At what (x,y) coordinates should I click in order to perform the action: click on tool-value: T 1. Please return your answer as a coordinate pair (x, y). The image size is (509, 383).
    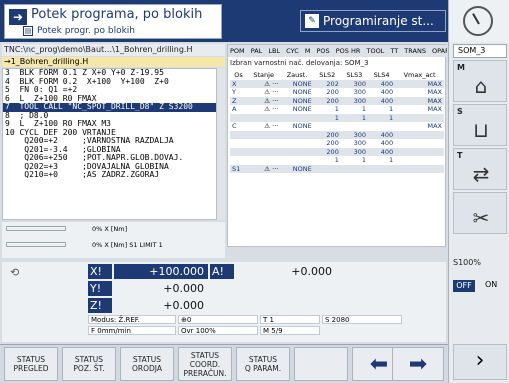
    Looking at the image, I should click on (290, 319).